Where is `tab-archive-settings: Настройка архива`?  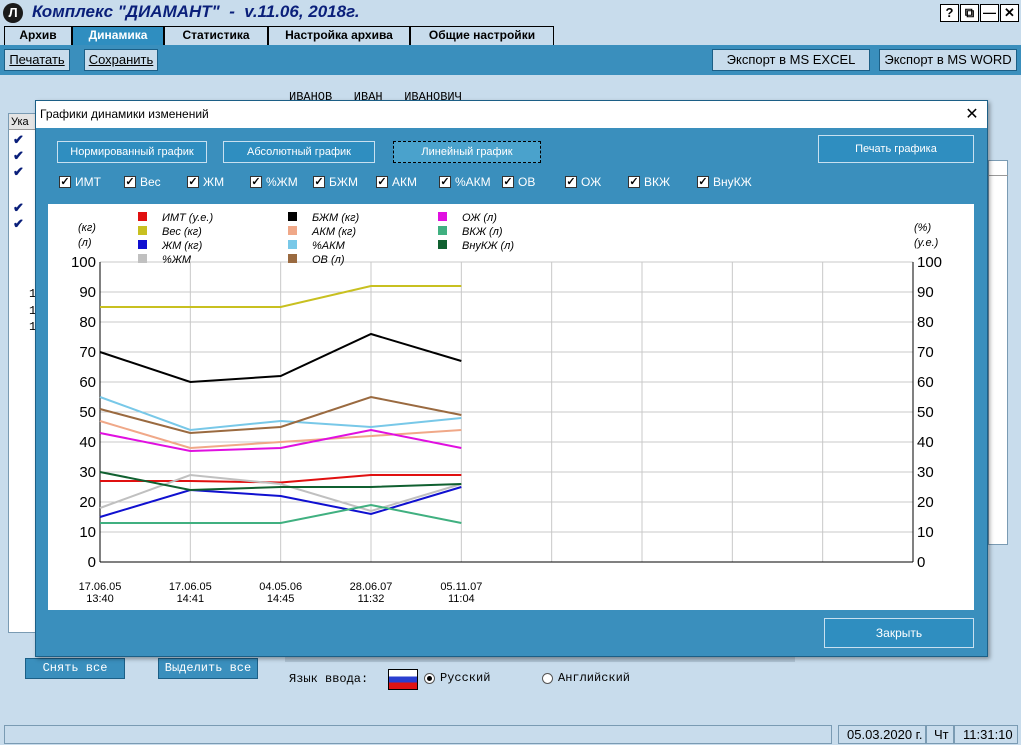
tab-archive-settings: Настройка архива is located at coordinates (339, 35).